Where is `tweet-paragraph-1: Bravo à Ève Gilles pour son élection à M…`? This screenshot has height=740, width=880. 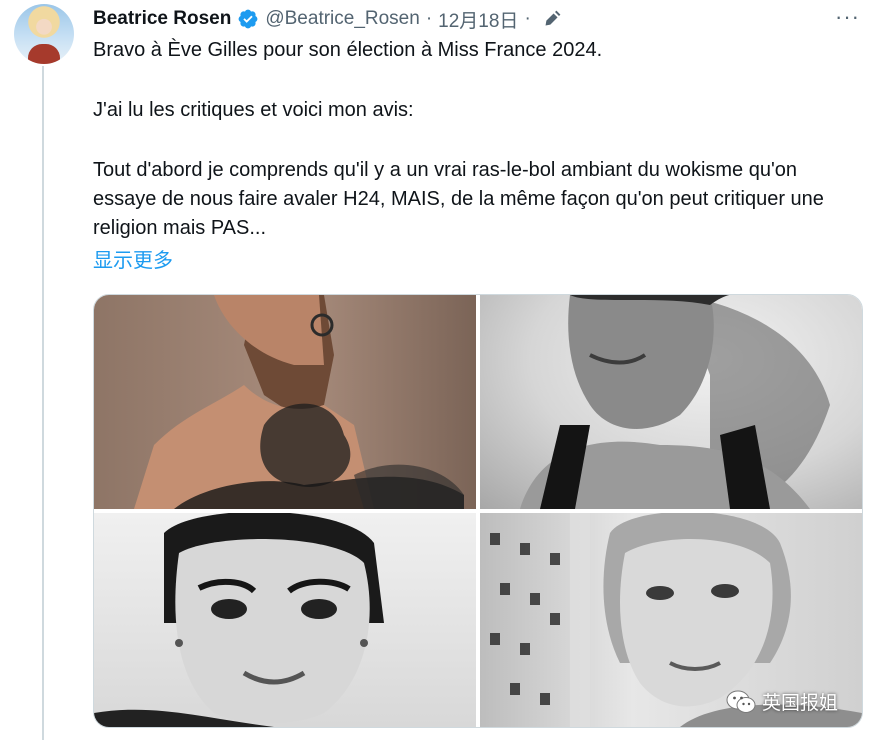 tweet-paragraph-1: Bravo à Ève Gilles pour son élection à M… is located at coordinates (348, 50).